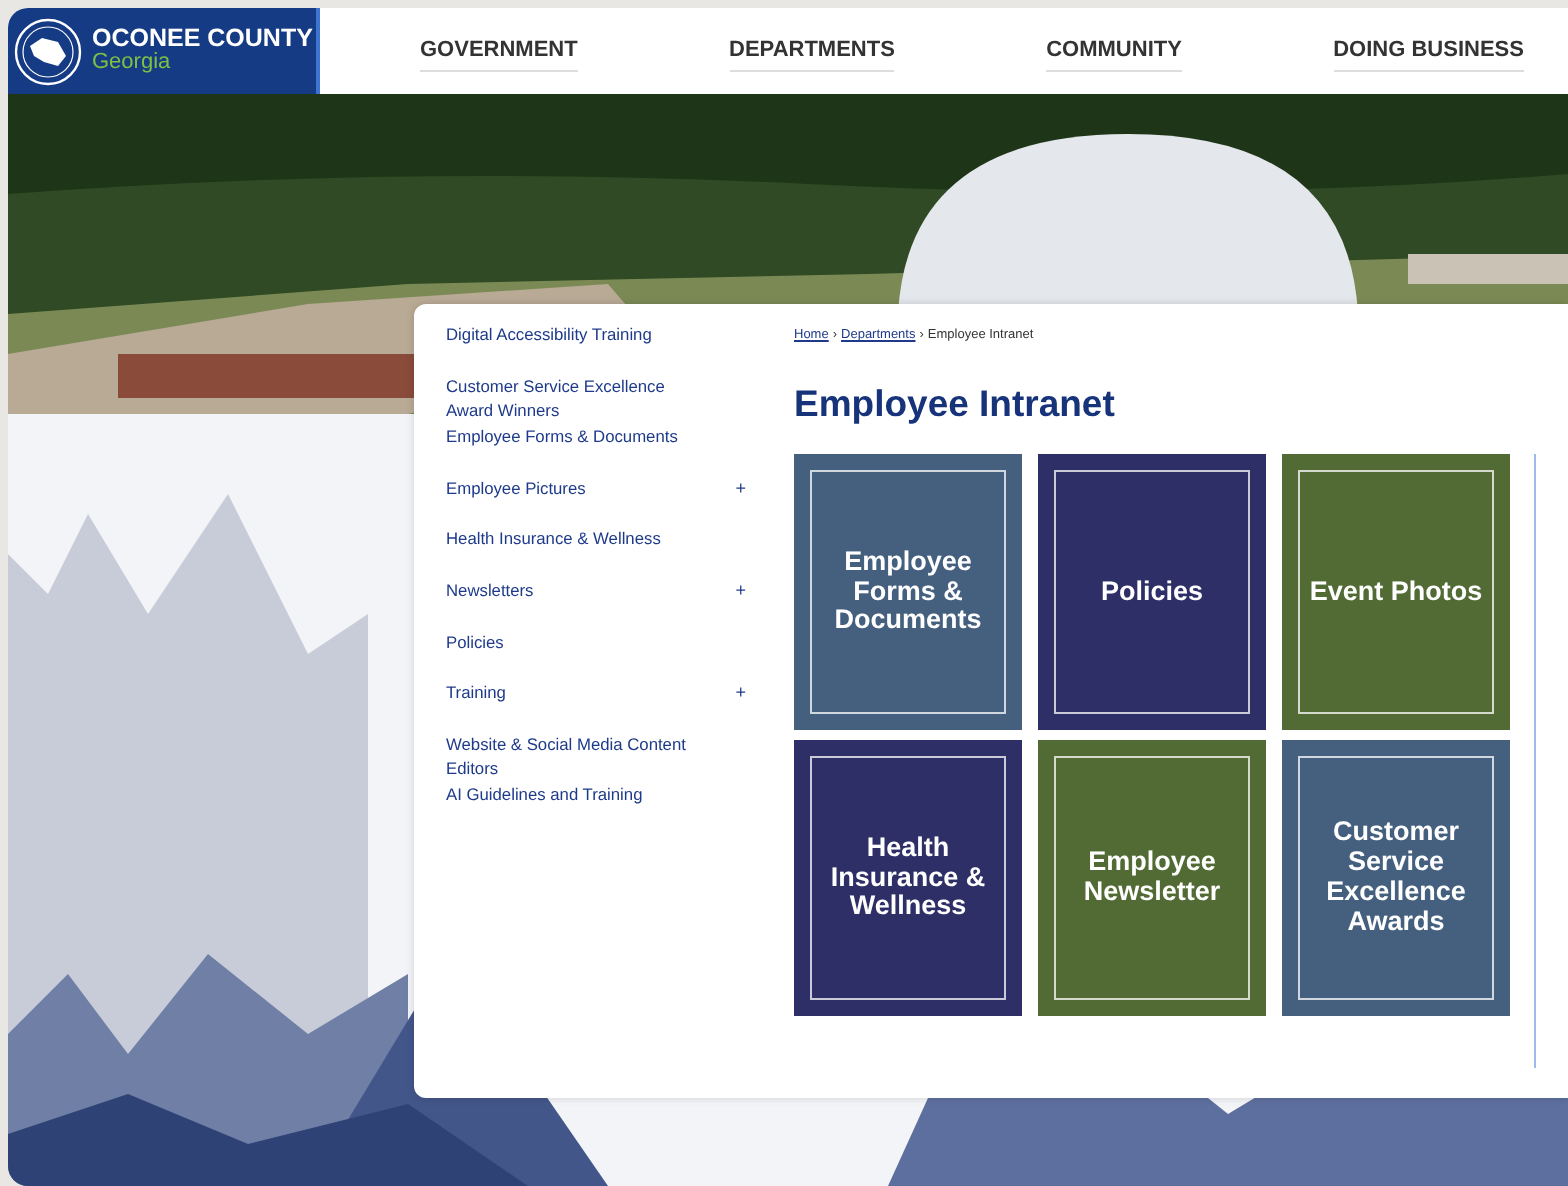 The width and height of the screenshot is (1568, 1186). What do you see at coordinates (1396, 878) in the screenshot?
I see `link-tile: Customer Service Excellence Awards` at bounding box center [1396, 878].